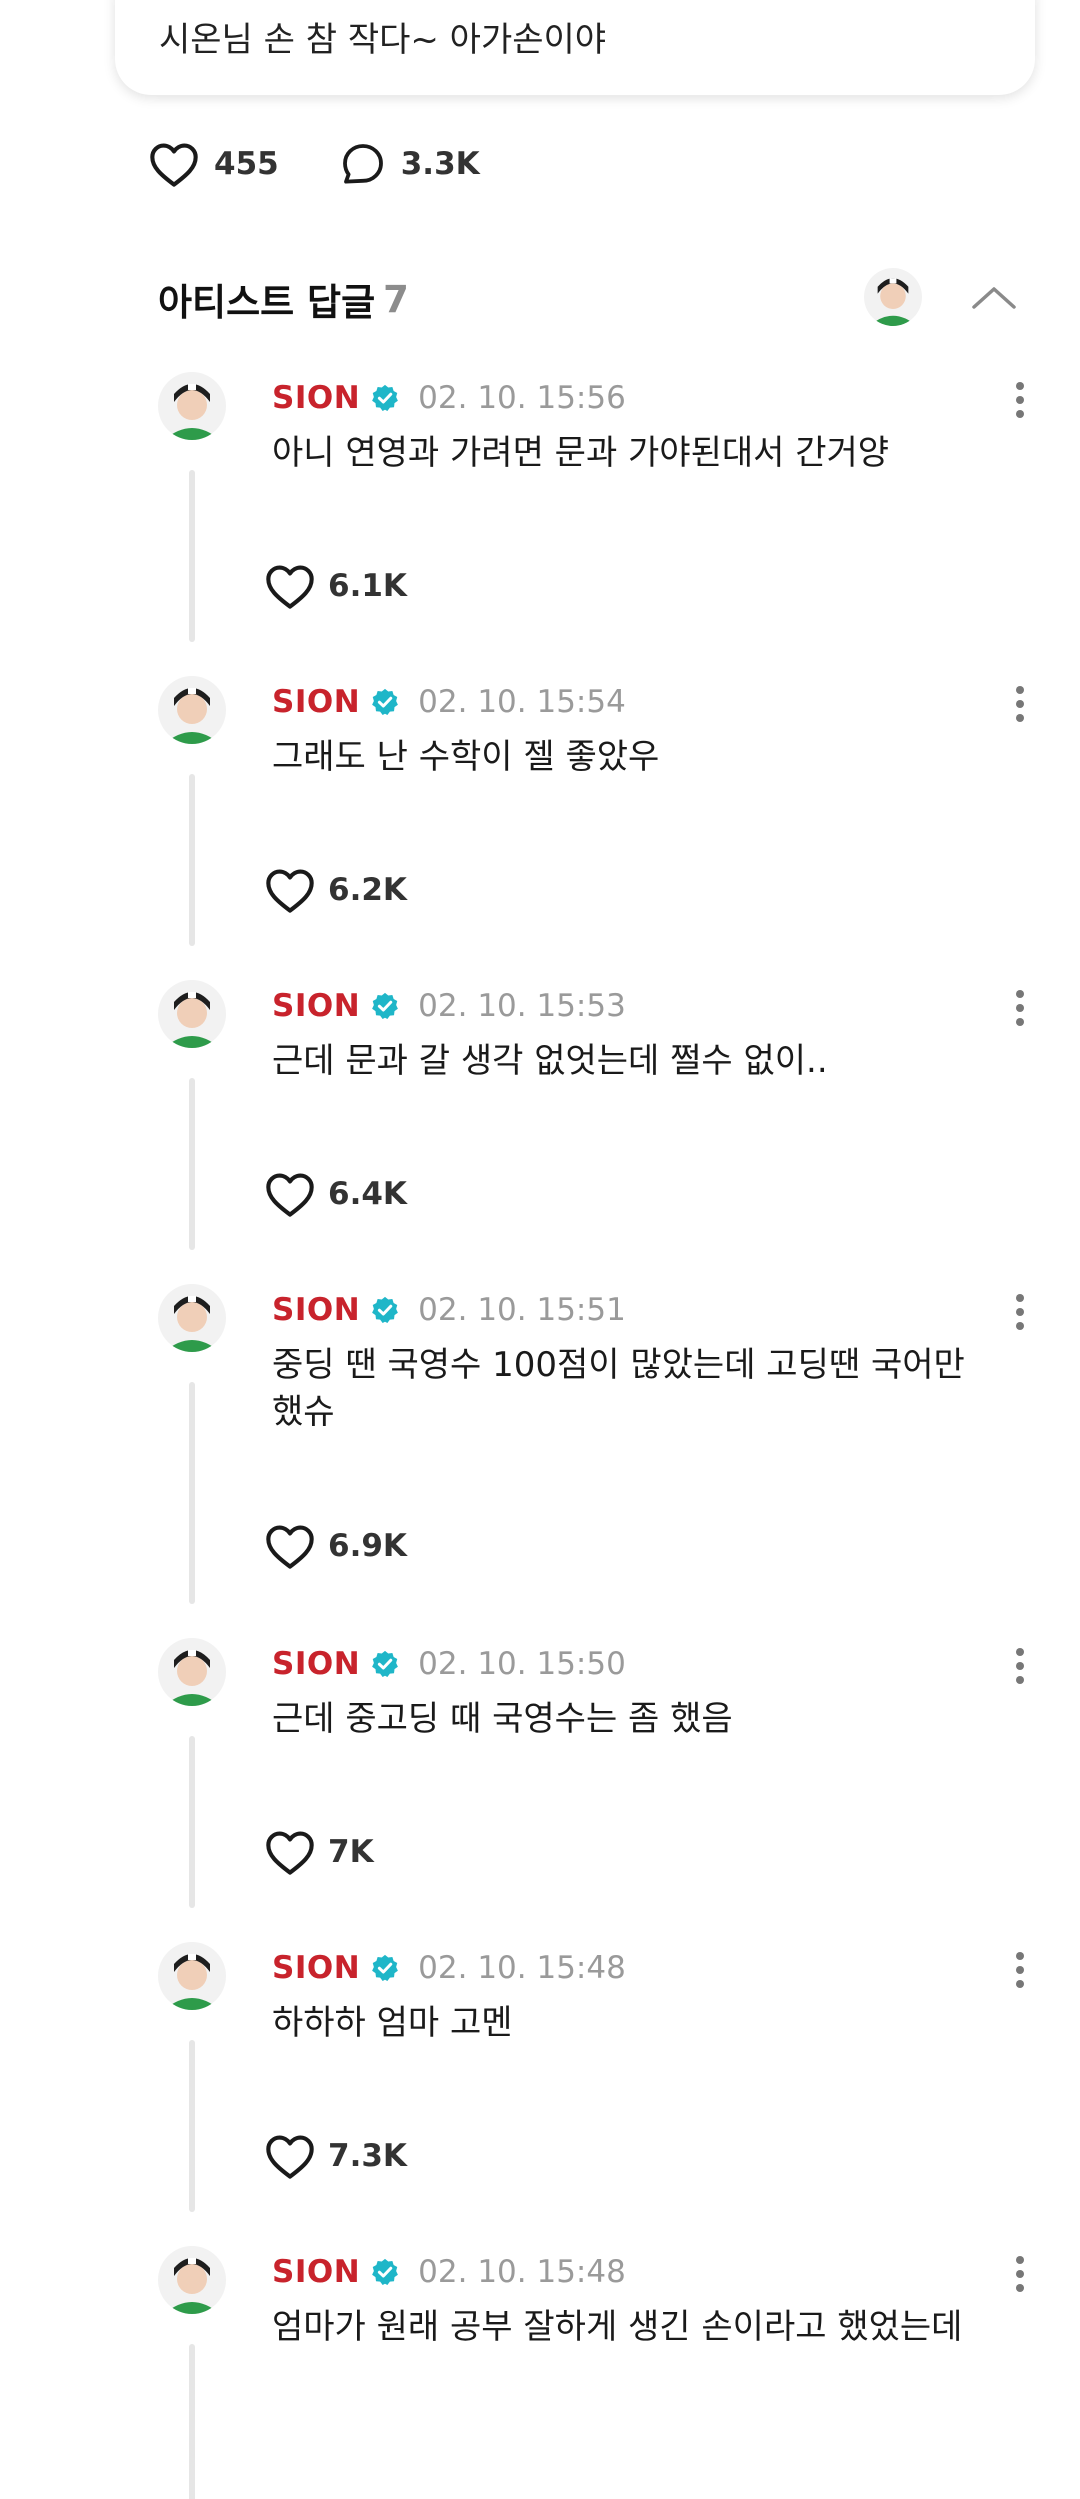  I want to click on reply-timestamp: 02. 10. 15:54, so click(522, 702).